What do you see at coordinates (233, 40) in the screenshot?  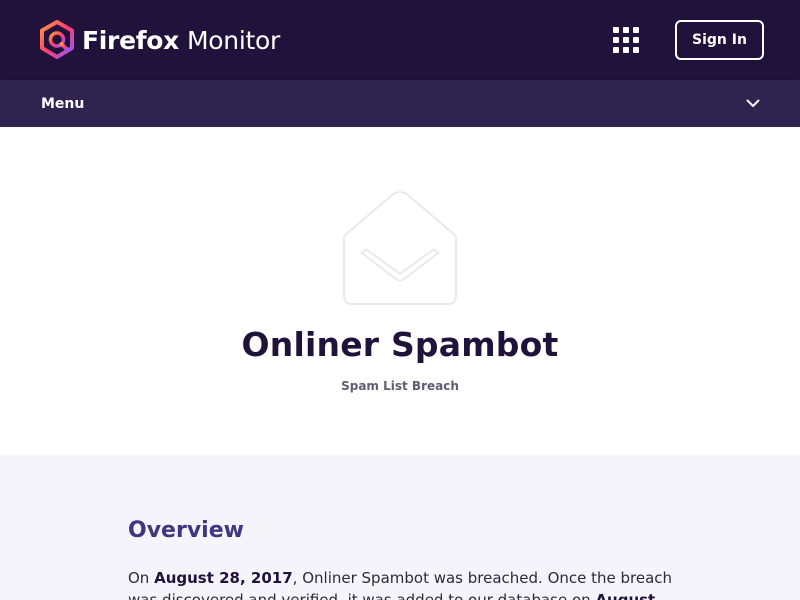 I see `brand-monitor-text: Monitor` at bounding box center [233, 40].